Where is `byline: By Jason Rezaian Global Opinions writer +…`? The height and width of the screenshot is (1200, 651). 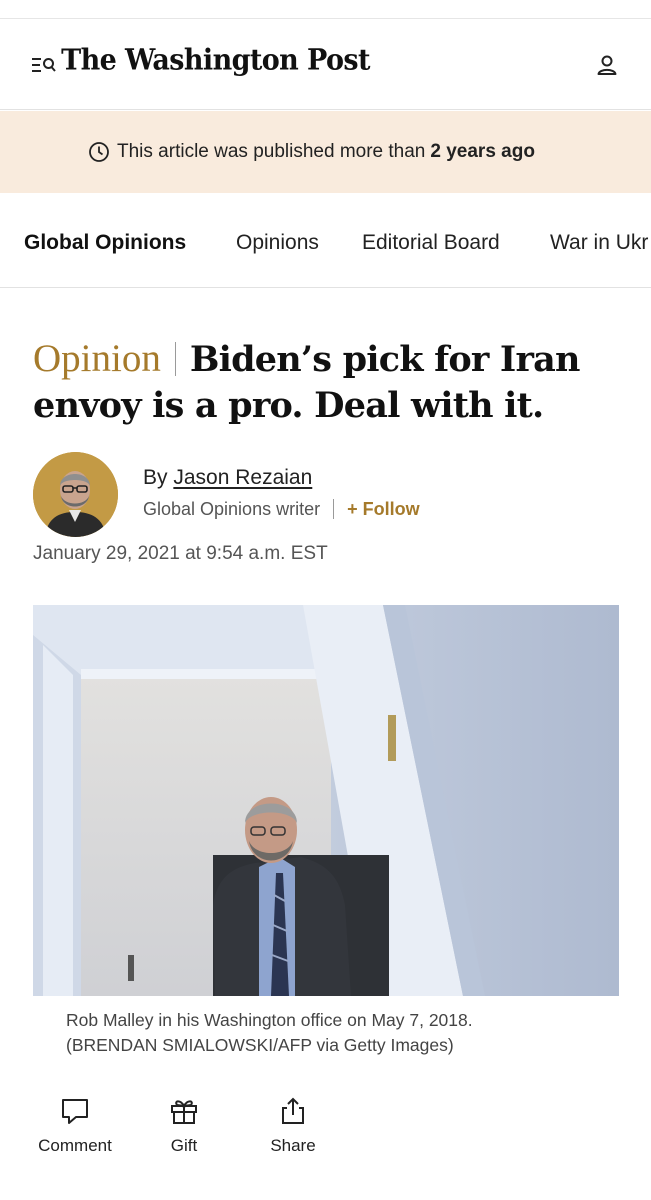 byline: By Jason Rezaian Global Opinions writer +… is located at coordinates (328, 497).